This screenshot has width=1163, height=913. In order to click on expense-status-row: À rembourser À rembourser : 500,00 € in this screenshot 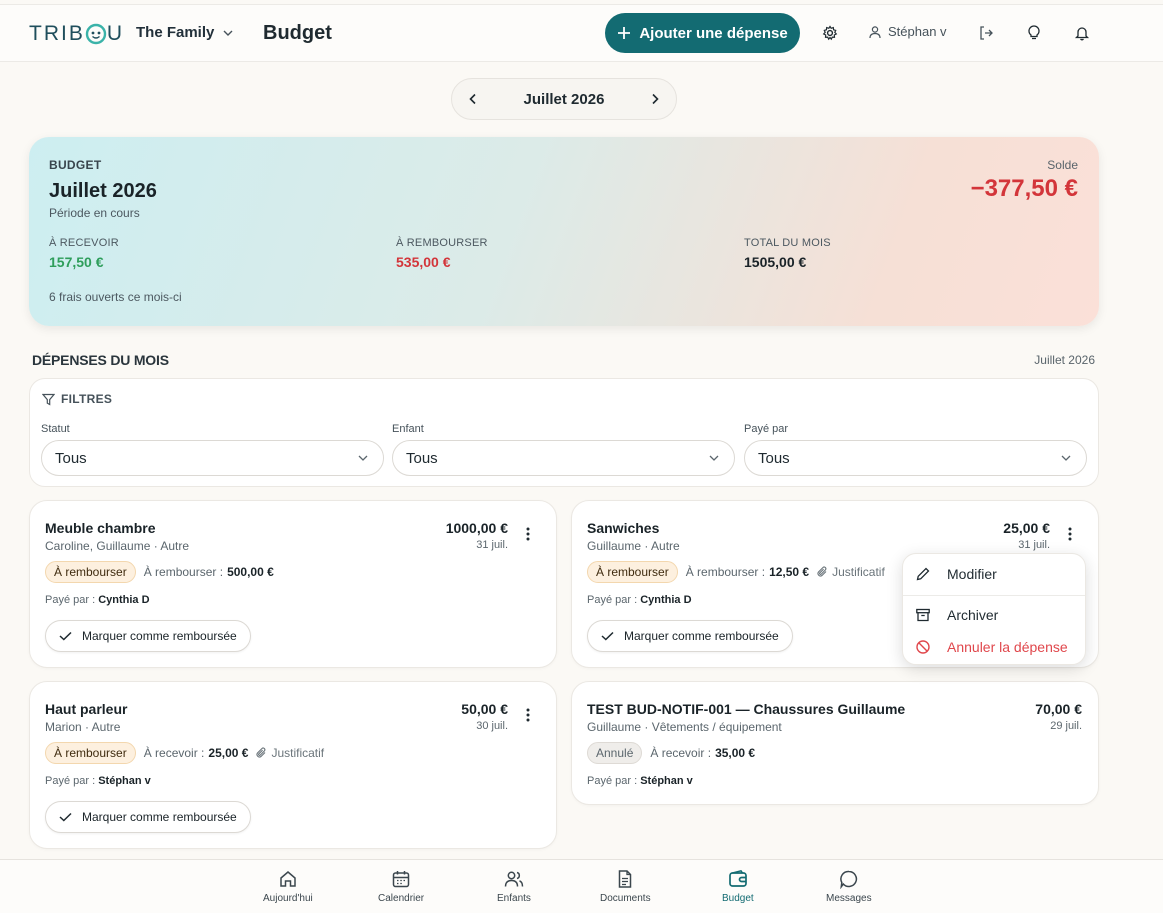, I will do `click(159, 572)`.